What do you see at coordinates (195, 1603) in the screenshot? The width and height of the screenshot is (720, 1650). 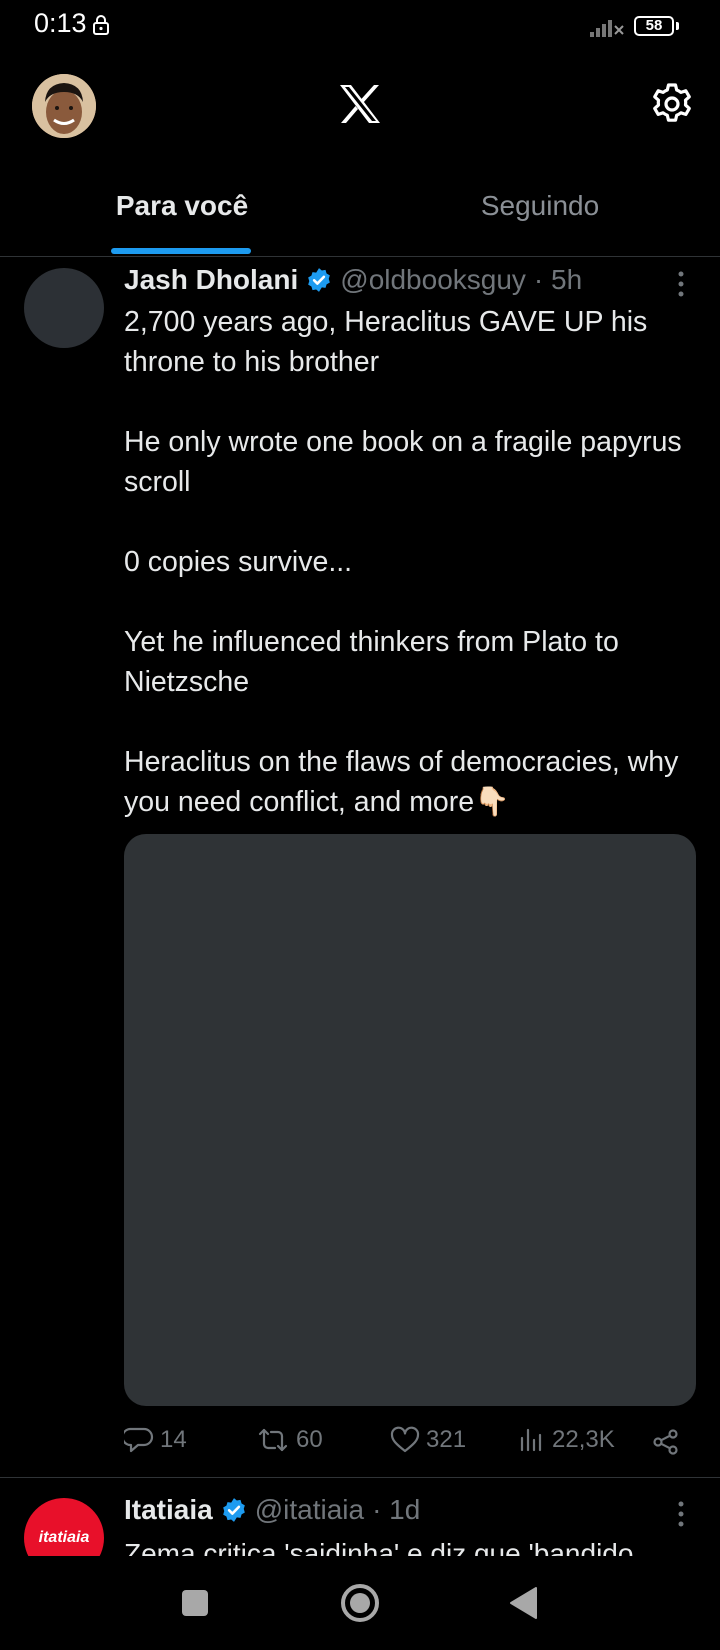 I see `recent-apps-button` at bounding box center [195, 1603].